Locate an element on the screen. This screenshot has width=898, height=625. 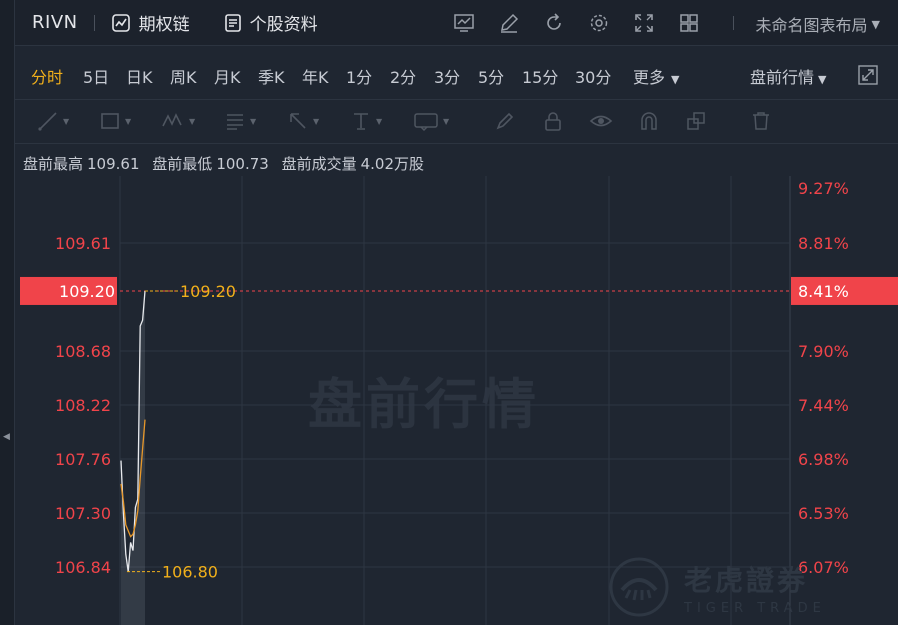
gear-icon is located at coordinates (599, 23).